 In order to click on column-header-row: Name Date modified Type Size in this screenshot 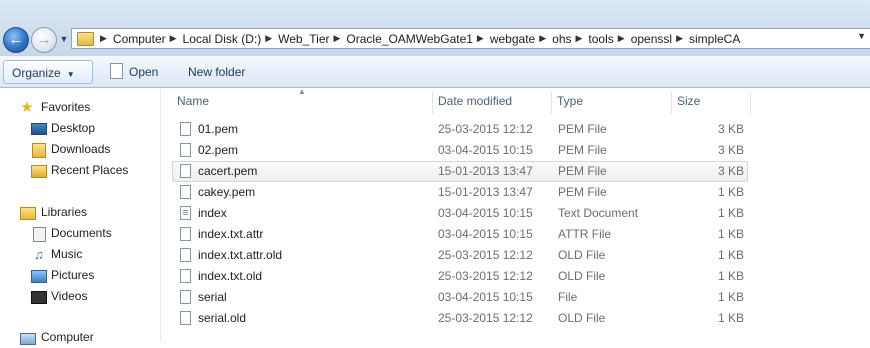, I will do `click(515, 103)`.